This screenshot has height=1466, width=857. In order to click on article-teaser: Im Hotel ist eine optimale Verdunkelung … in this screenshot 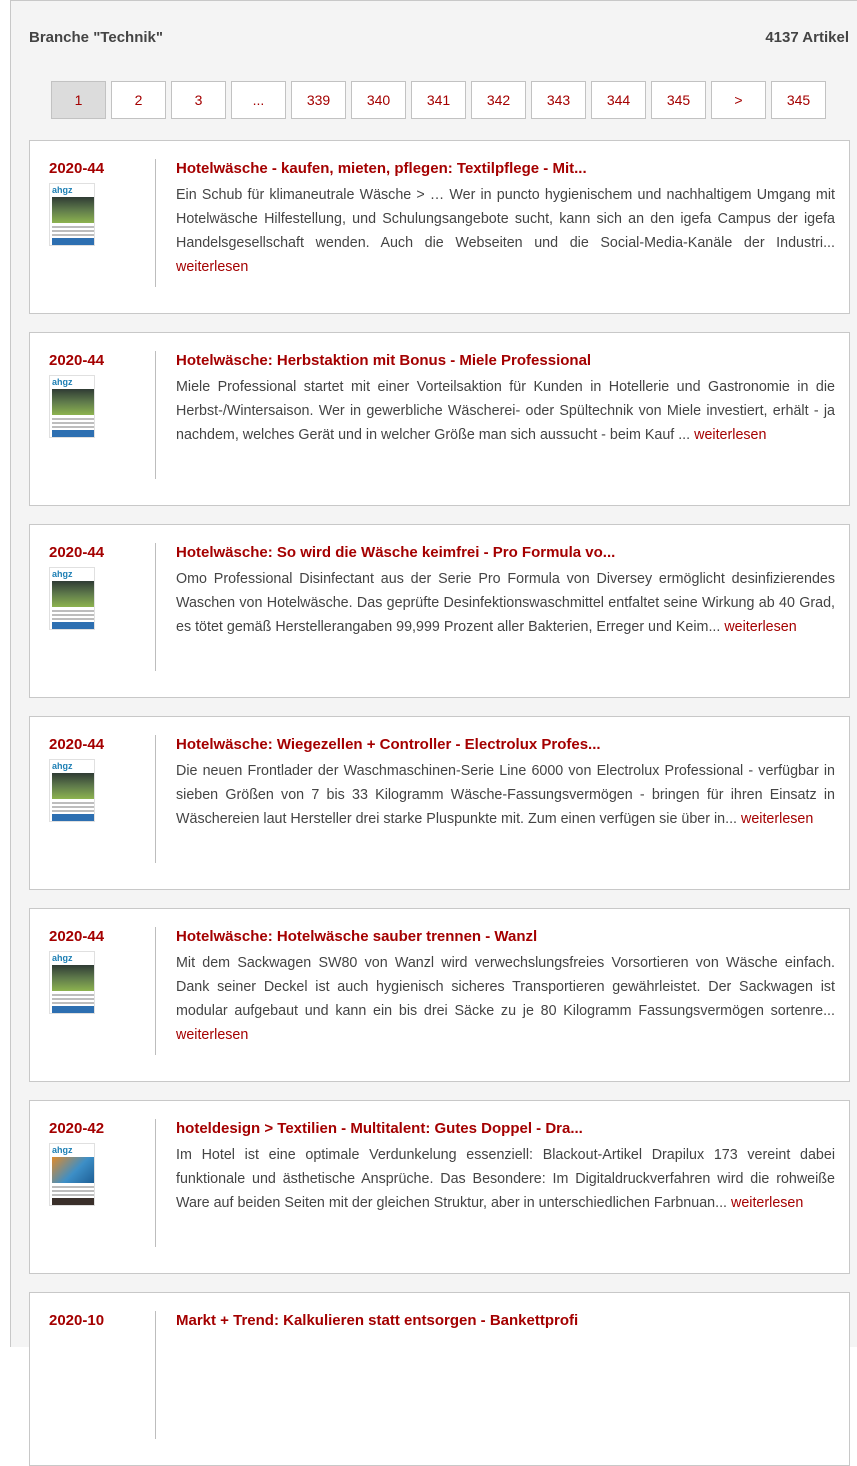, I will do `click(505, 1179)`.